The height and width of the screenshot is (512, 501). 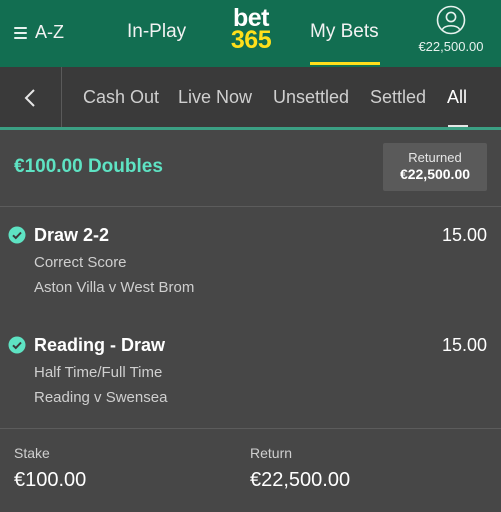 I want to click on selection-event: Aston Villa v West Brom, so click(x=114, y=287).